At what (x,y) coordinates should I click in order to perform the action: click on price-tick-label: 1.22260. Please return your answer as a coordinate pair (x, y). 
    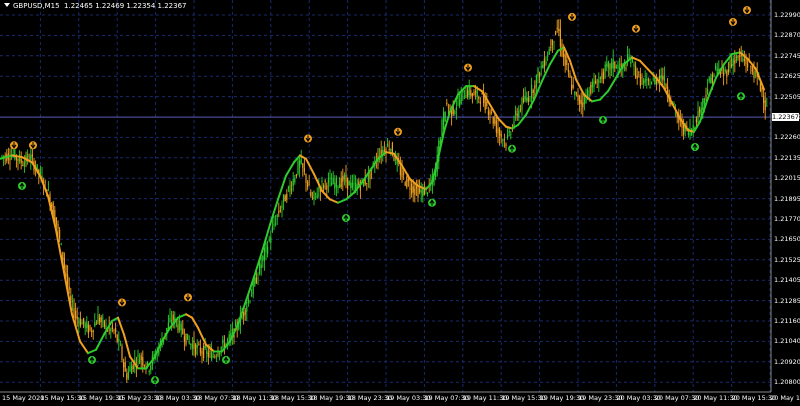
    Looking at the image, I should click on (787, 137).